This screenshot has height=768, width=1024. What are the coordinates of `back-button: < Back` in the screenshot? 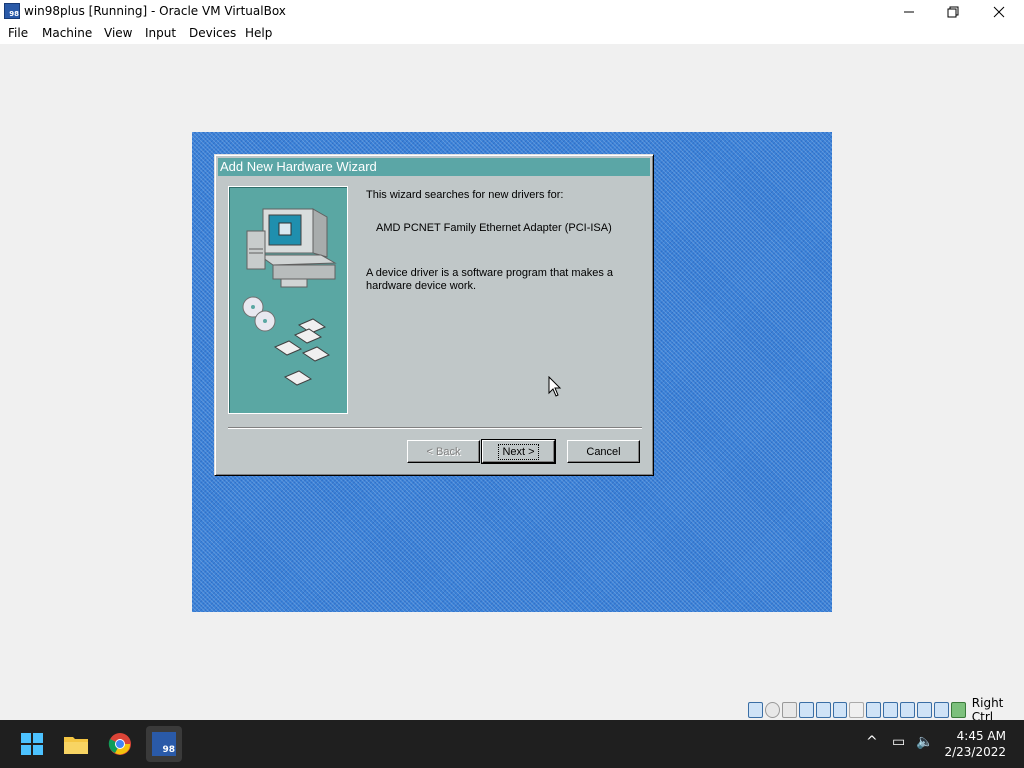 It's located at (443, 451).